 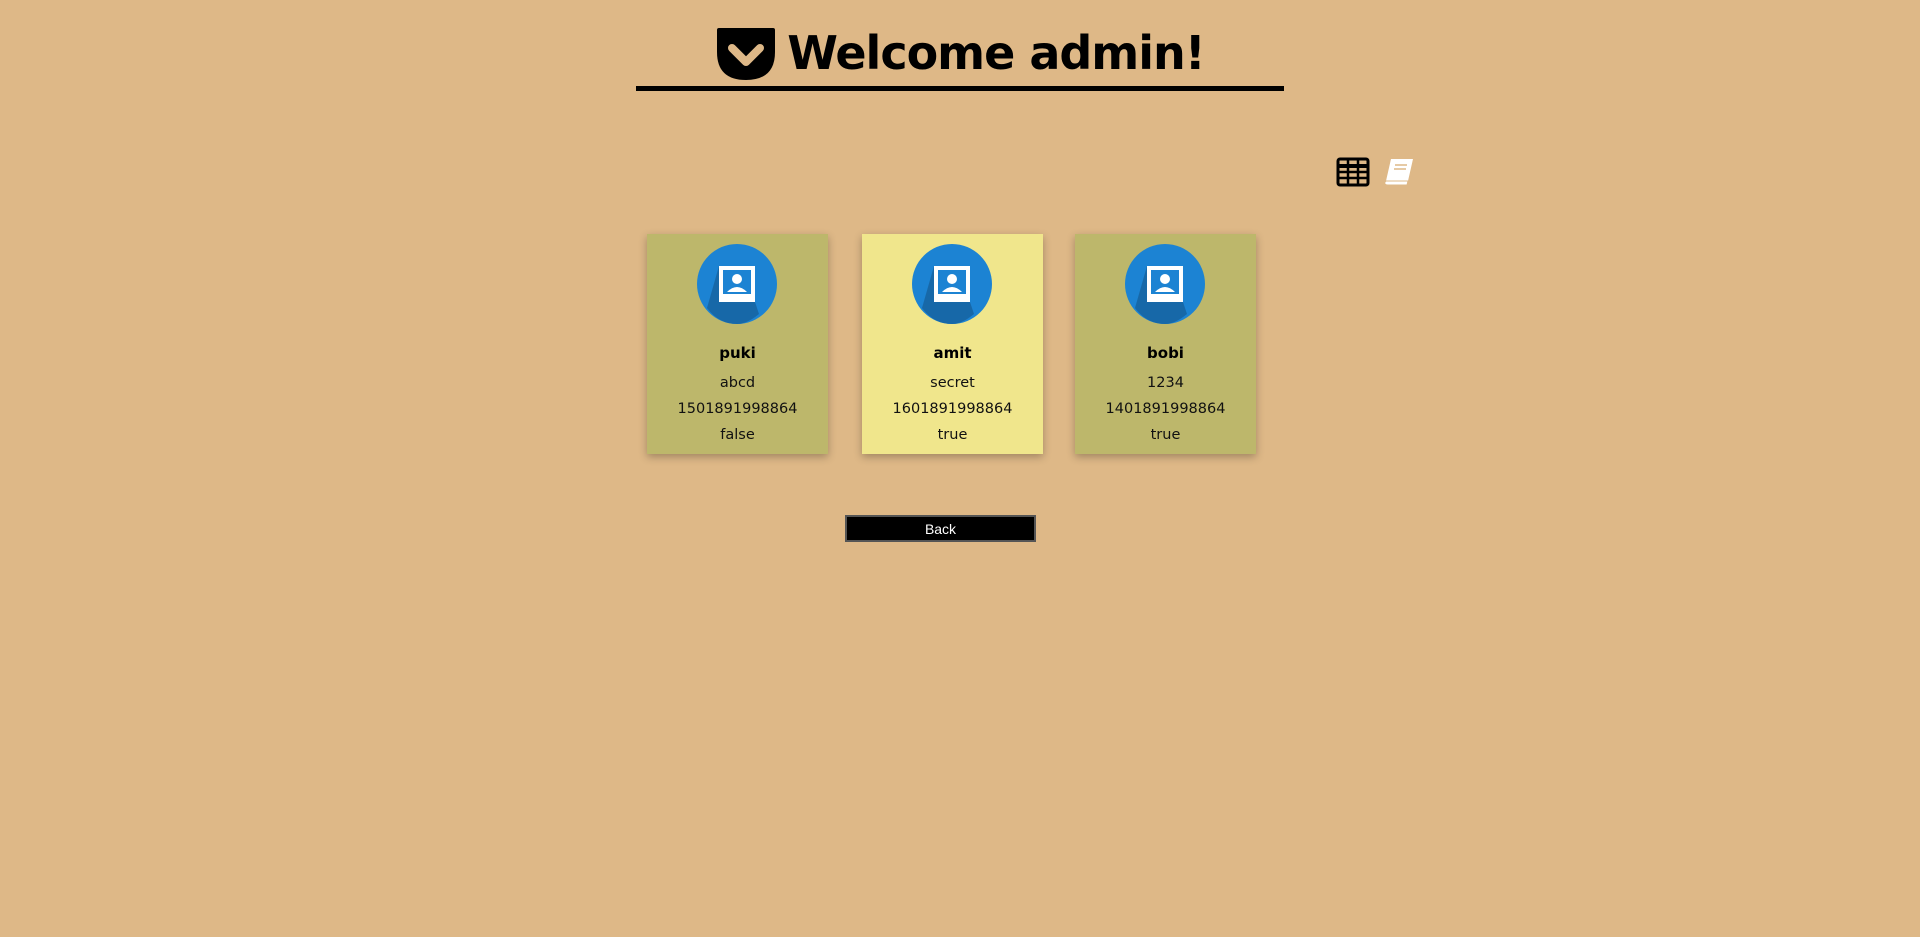 I want to click on user-timestamp: 1501891998864, so click(x=737, y=409).